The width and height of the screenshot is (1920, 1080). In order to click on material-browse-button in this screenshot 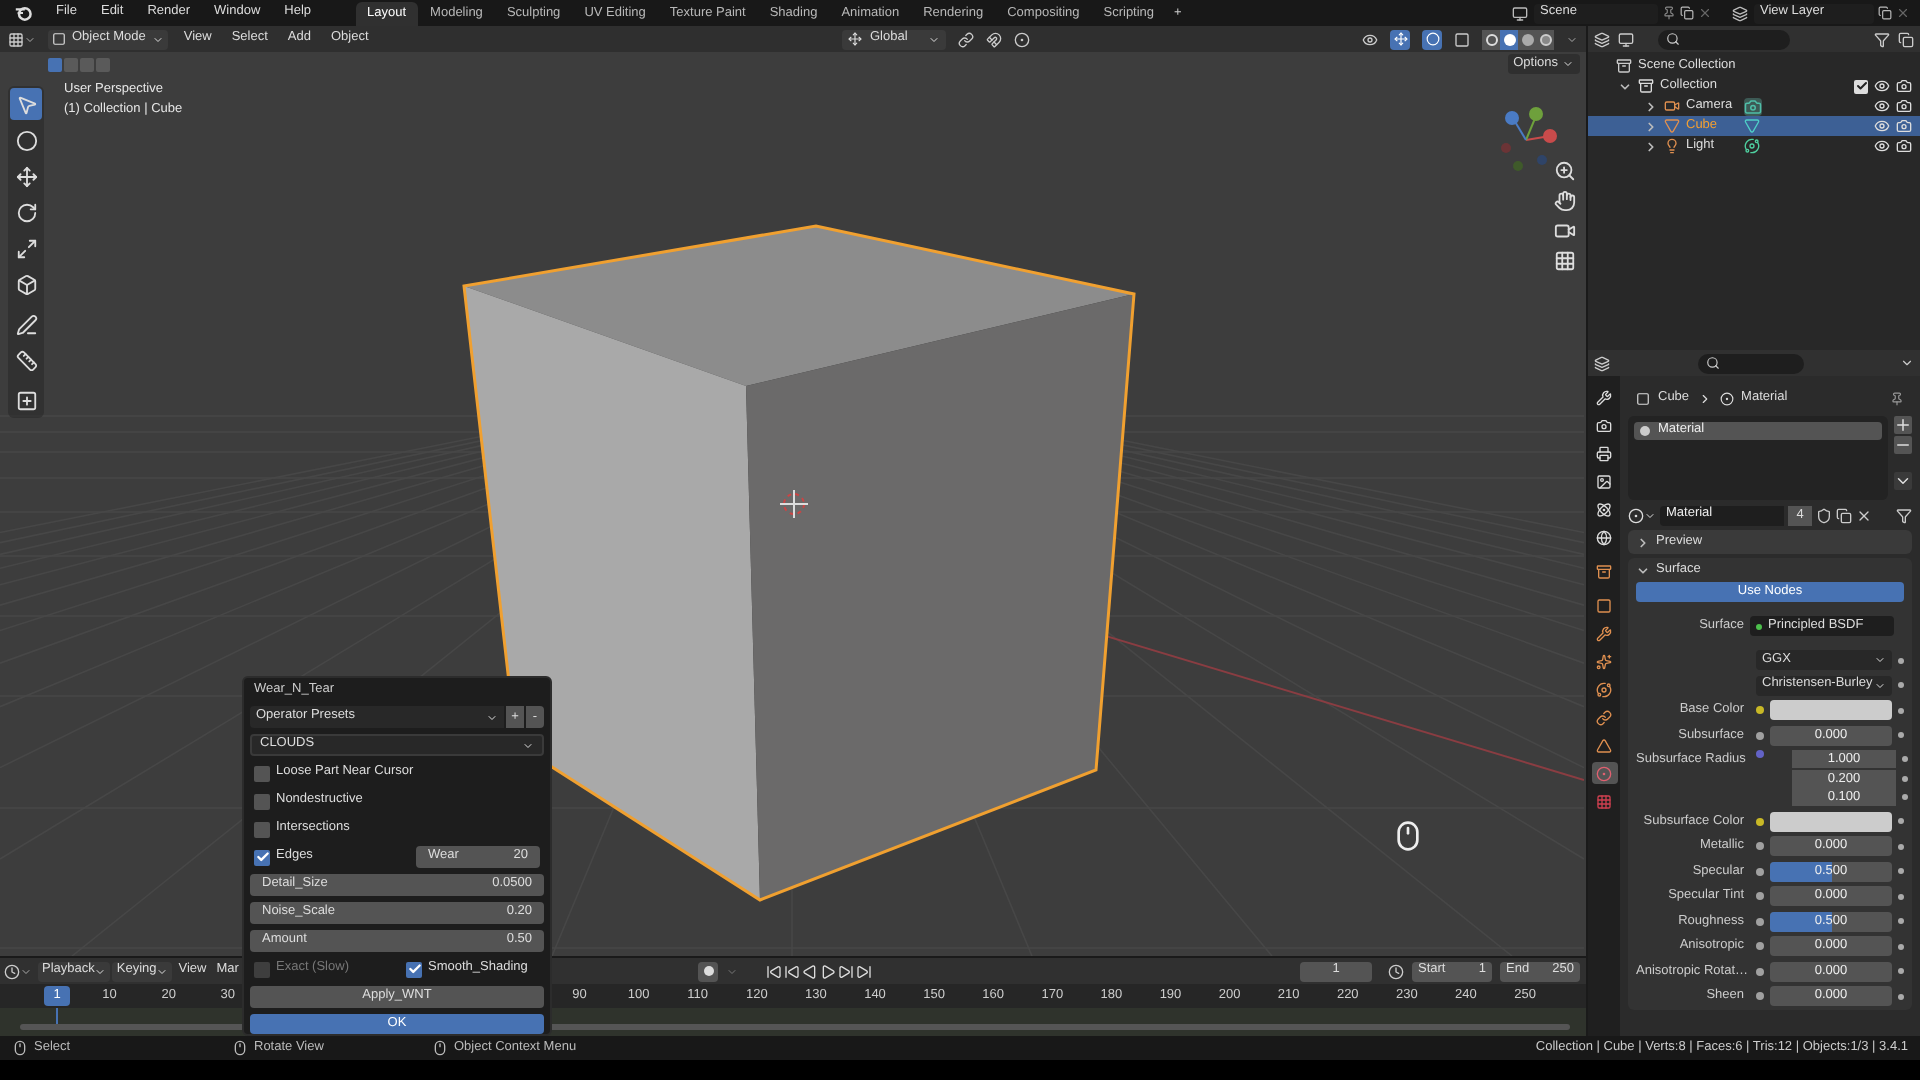, I will do `click(1642, 515)`.